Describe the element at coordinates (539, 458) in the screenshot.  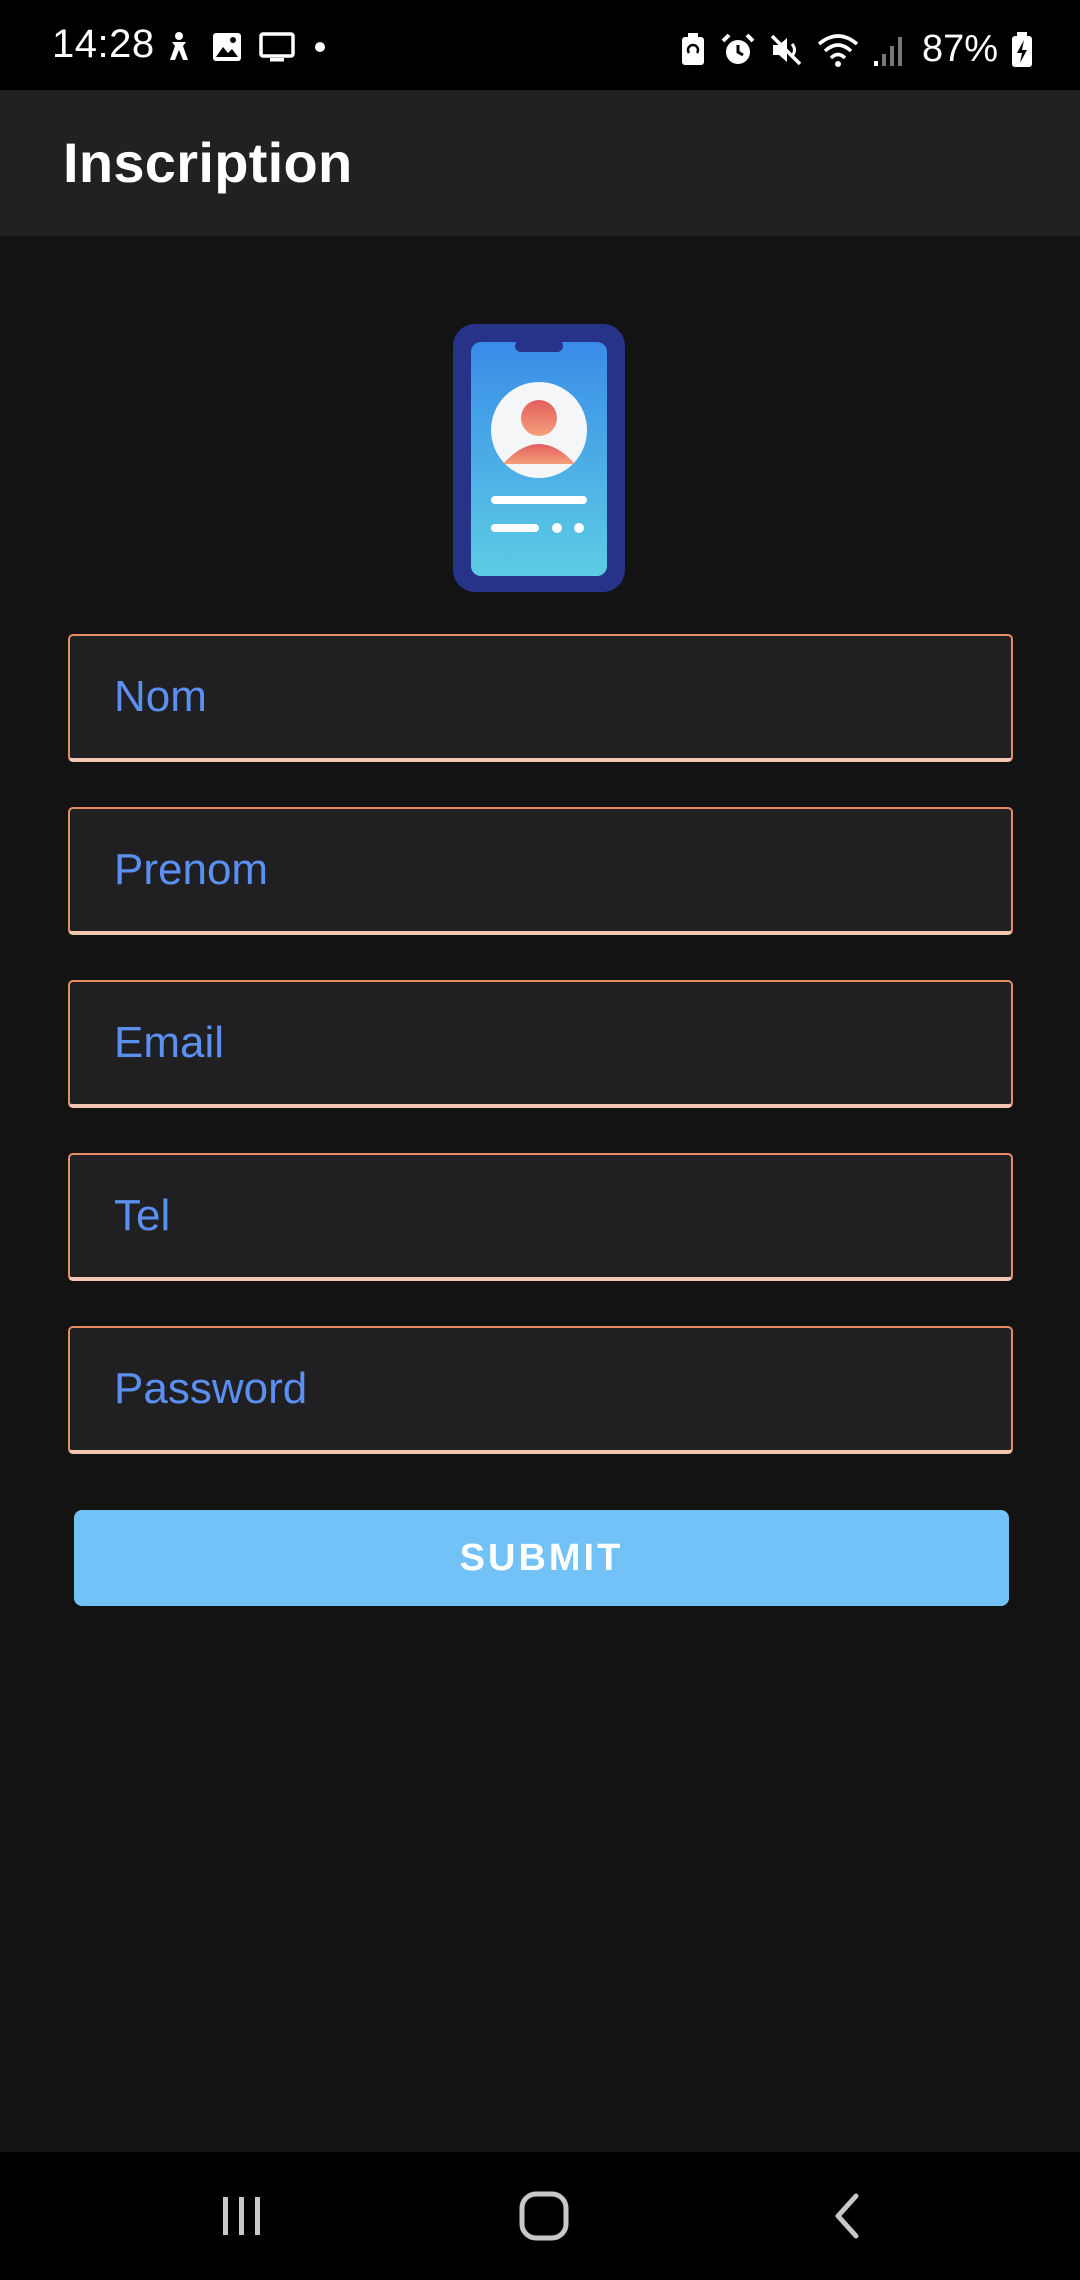
I see `phone-profile-icon` at that location.